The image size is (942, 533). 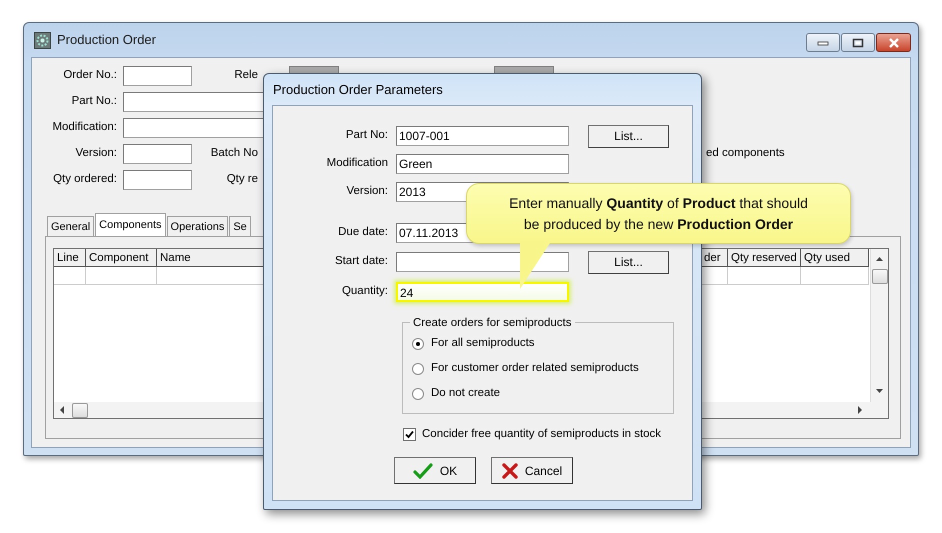 What do you see at coordinates (85, 180) in the screenshot?
I see `field-label: Qty ordered:` at bounding box center [85, 180].